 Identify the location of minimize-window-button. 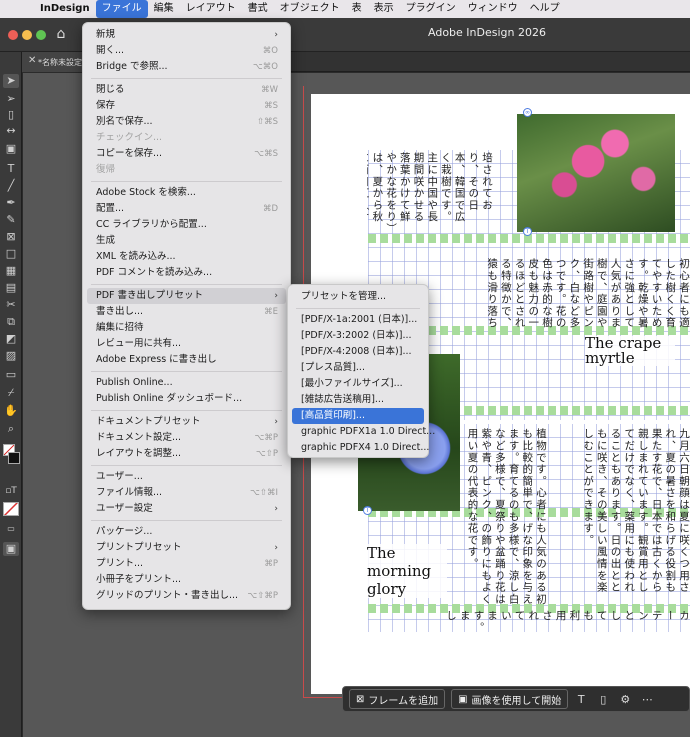
(27, 35).